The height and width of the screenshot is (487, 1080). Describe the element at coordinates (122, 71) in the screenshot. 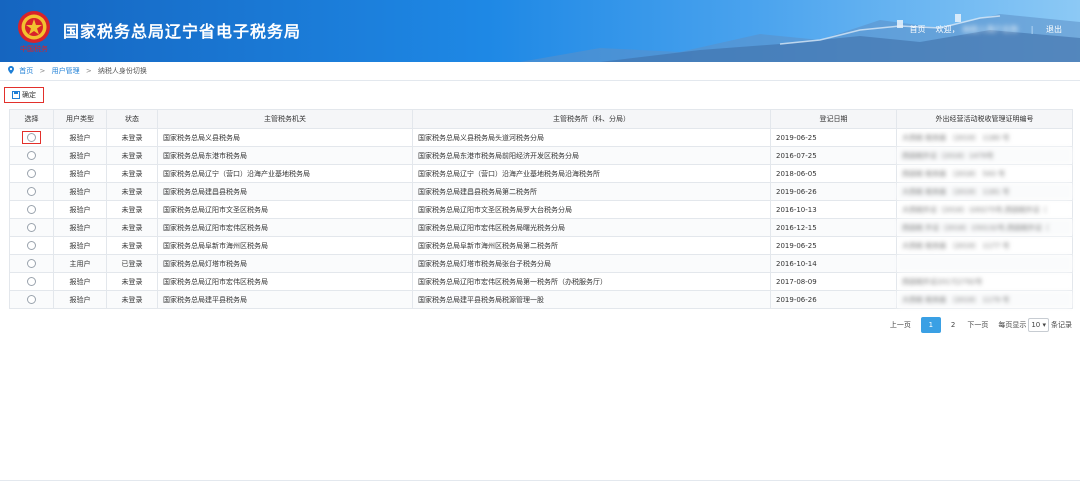

I see `breadcrumb-current: 纳税人身份切换` at that location.